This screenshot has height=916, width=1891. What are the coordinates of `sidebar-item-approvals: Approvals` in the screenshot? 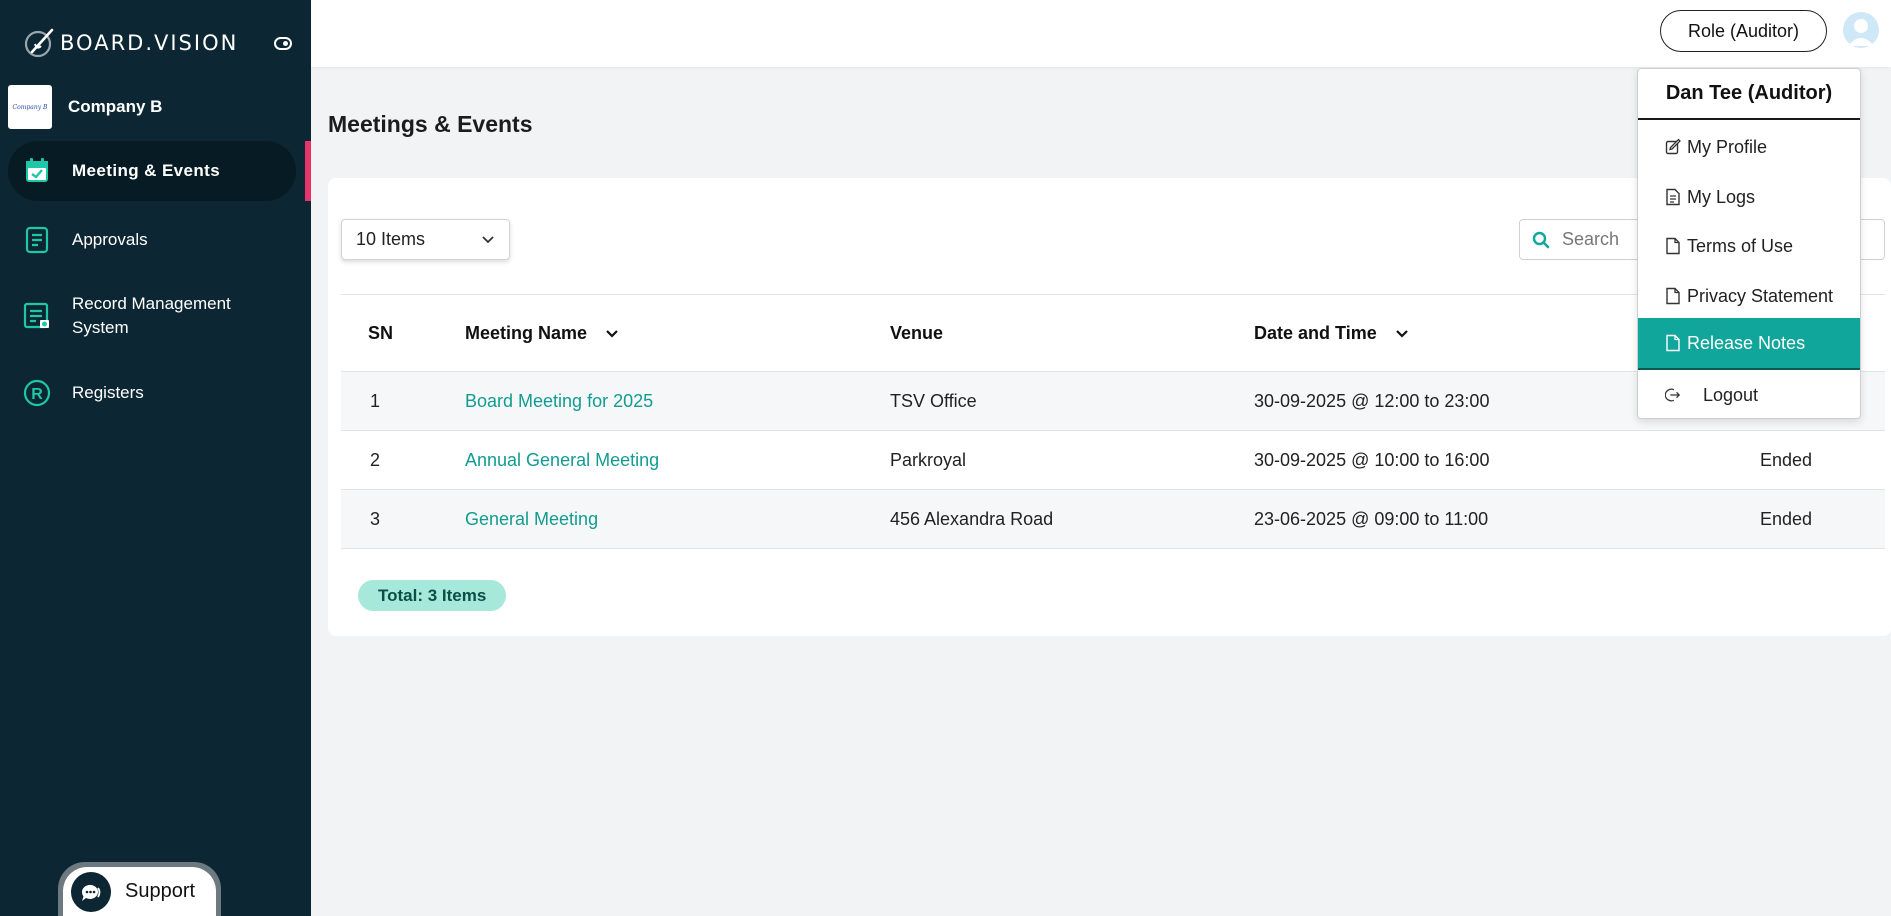 It's located at (152, 240).